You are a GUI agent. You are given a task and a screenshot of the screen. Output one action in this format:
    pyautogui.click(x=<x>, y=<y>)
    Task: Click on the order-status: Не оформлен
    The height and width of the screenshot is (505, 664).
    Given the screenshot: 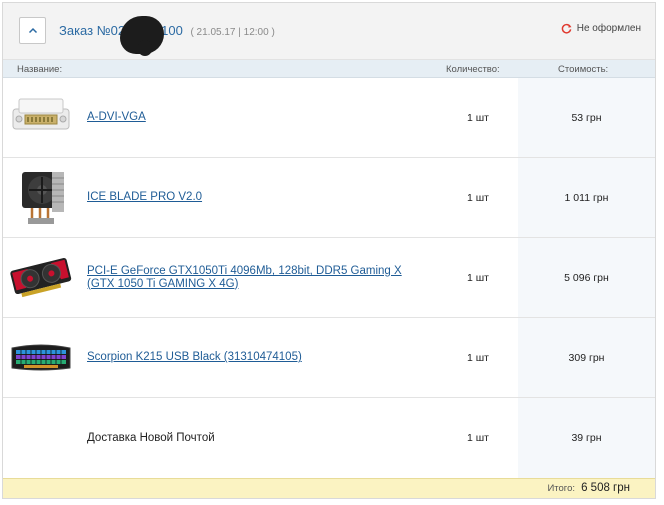 What is the action you would take?
    pyautogui.click(x=601, y=28)
    